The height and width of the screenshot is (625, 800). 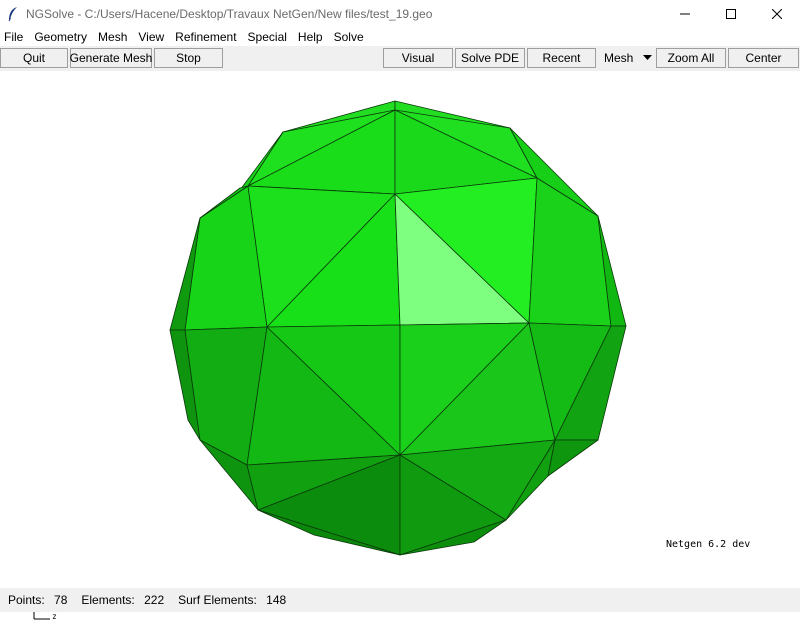 What do you see at coordinates (34, 58) in the screenshot?
I see `quit-button: Quit` at bounding box center [34, 58].